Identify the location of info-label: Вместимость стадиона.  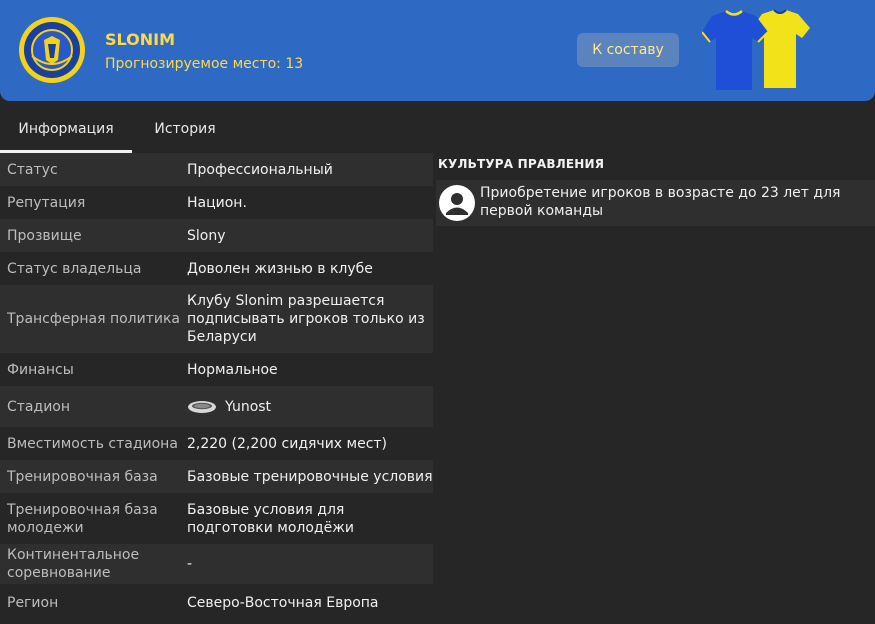
(92, 443).